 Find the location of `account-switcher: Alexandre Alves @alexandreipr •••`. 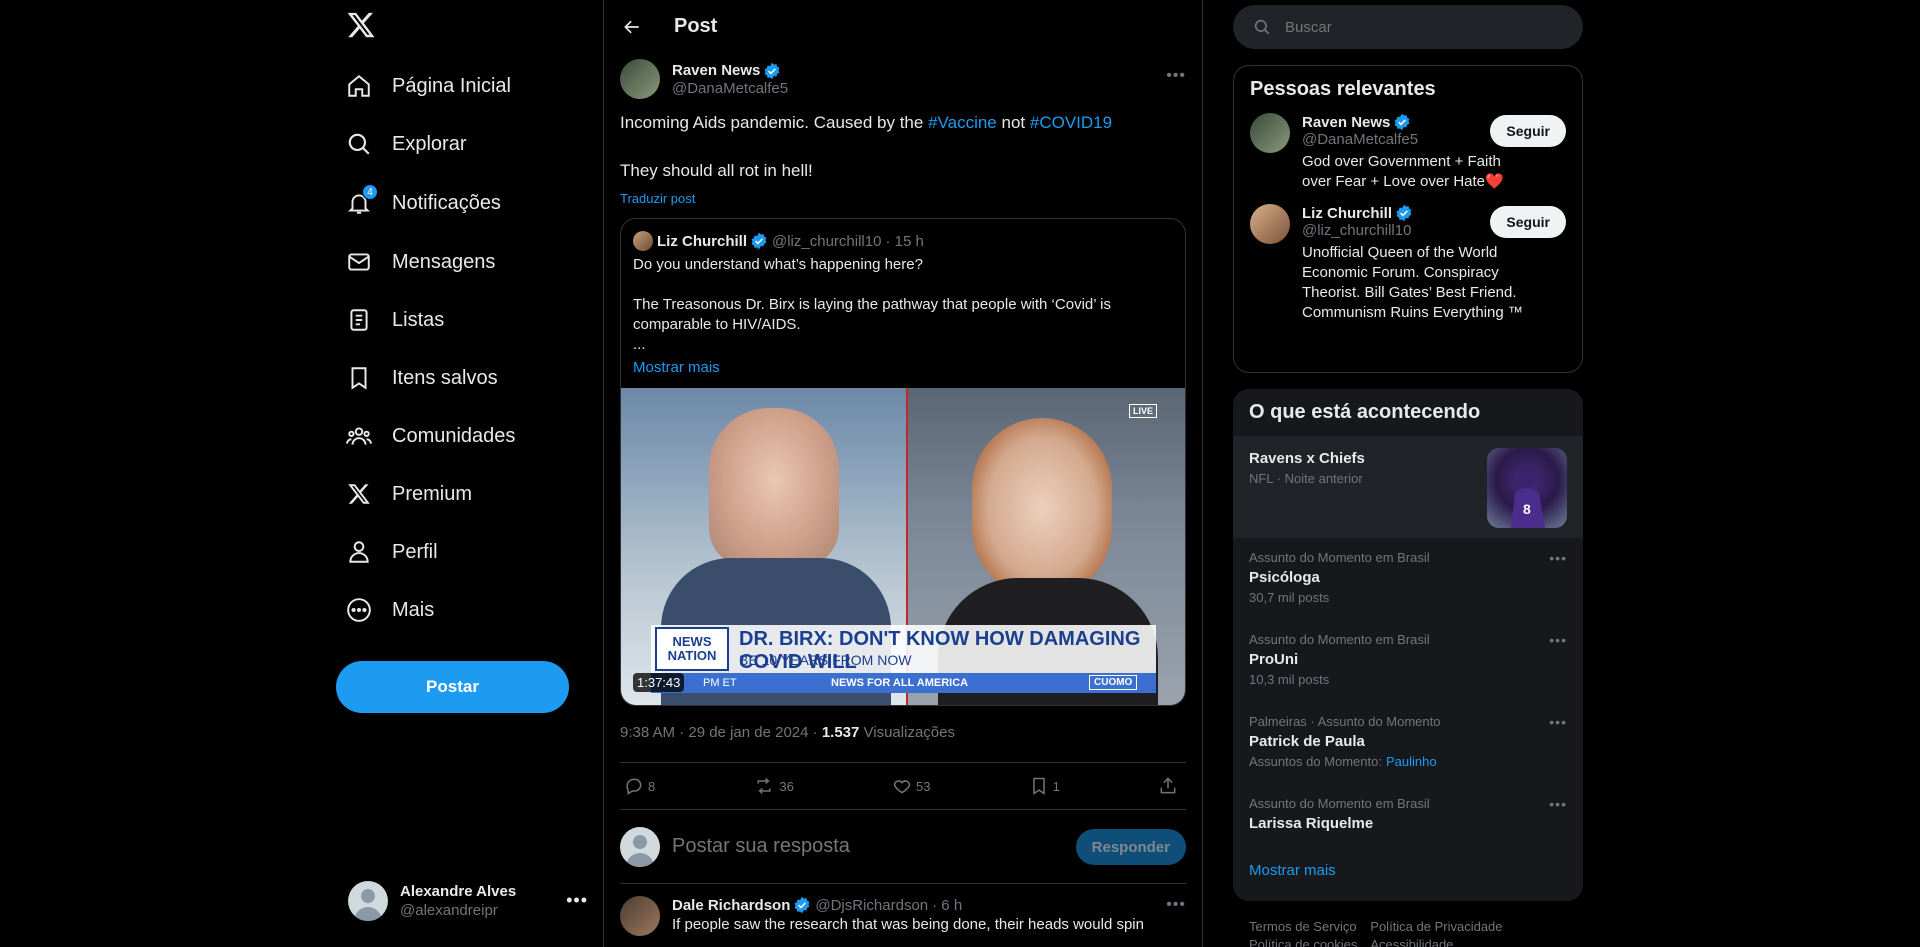

account-switcher: Alexandre Alves @alexandreipr ••• is located at coordinates (468, 901).